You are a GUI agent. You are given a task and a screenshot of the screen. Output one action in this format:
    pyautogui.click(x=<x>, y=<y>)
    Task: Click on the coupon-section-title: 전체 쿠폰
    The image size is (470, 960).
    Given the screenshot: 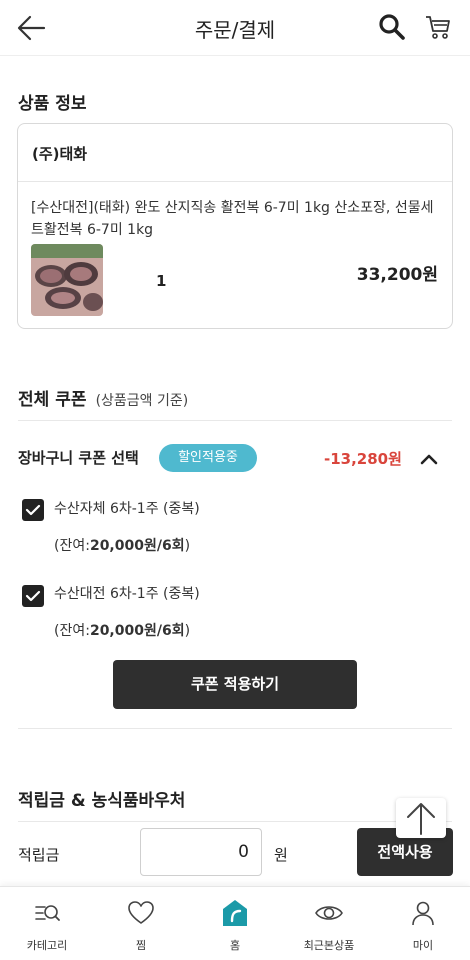 What is the action you would take?
    pyautogui.click(x=52, y=400)
    